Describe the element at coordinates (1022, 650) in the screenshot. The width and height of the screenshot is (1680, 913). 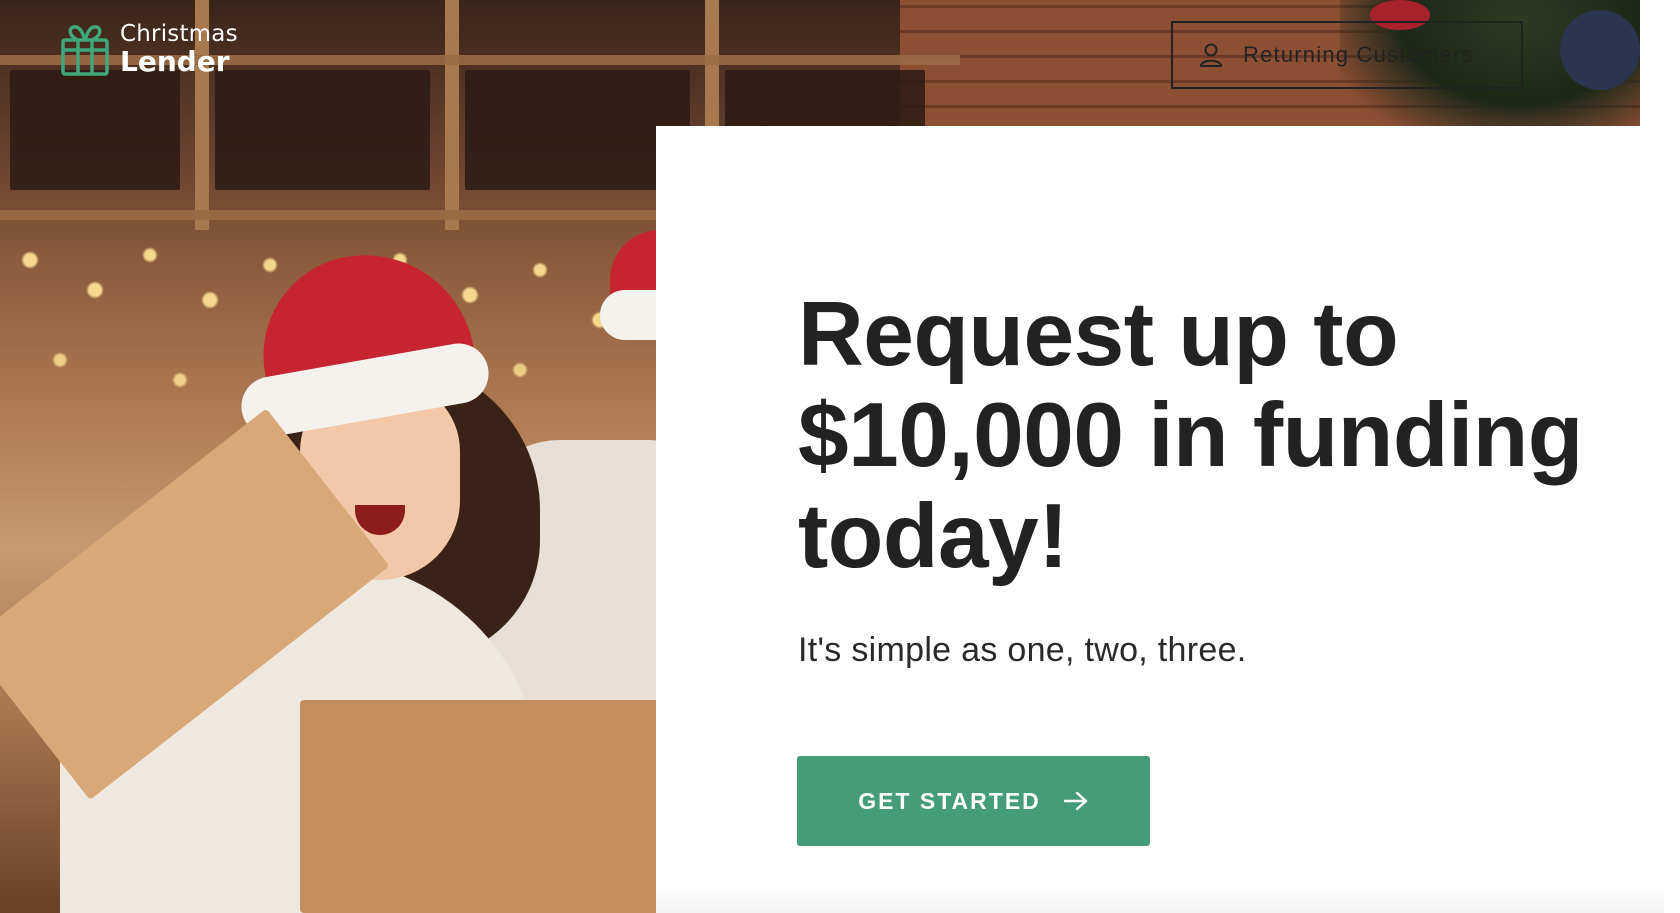
I see `hero-subheadline: It's simple as one, two, three.` at that location.